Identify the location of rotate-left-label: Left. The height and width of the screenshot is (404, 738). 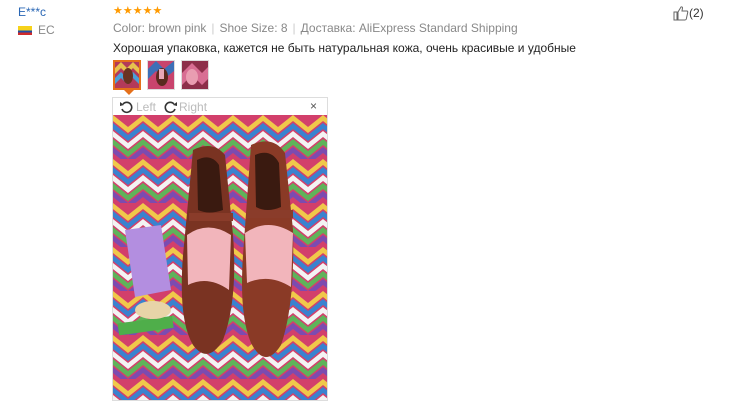
(146, 106).